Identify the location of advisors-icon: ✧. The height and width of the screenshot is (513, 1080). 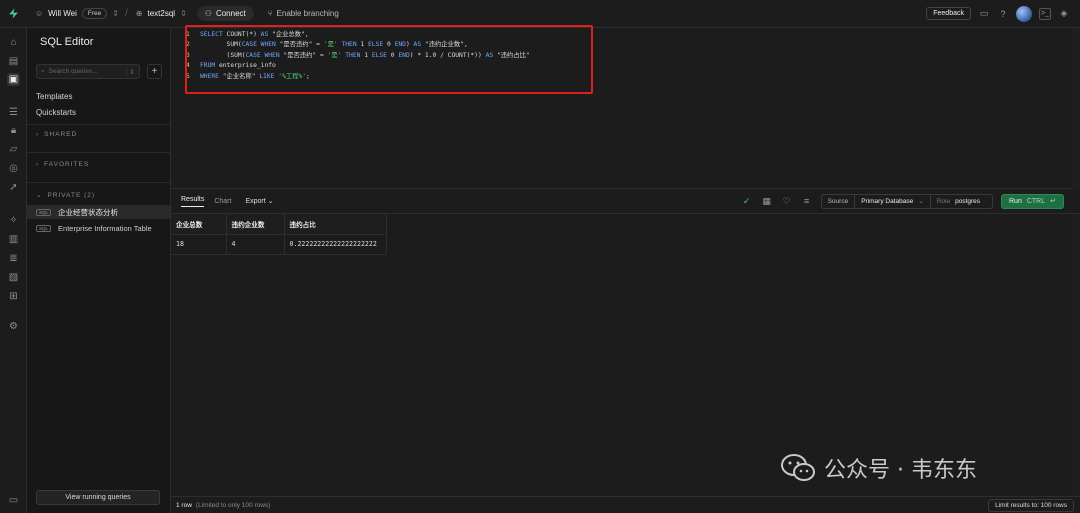
(13, 220).